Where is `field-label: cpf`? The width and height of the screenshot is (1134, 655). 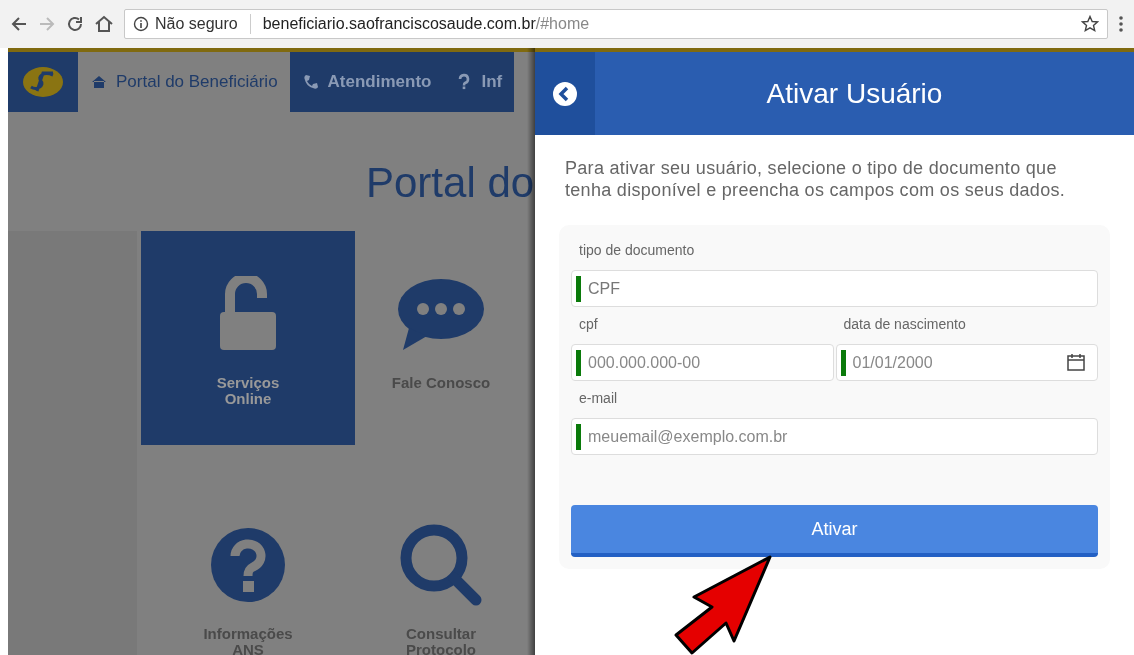 field-label: cpf is located at coordinates (588, 324).